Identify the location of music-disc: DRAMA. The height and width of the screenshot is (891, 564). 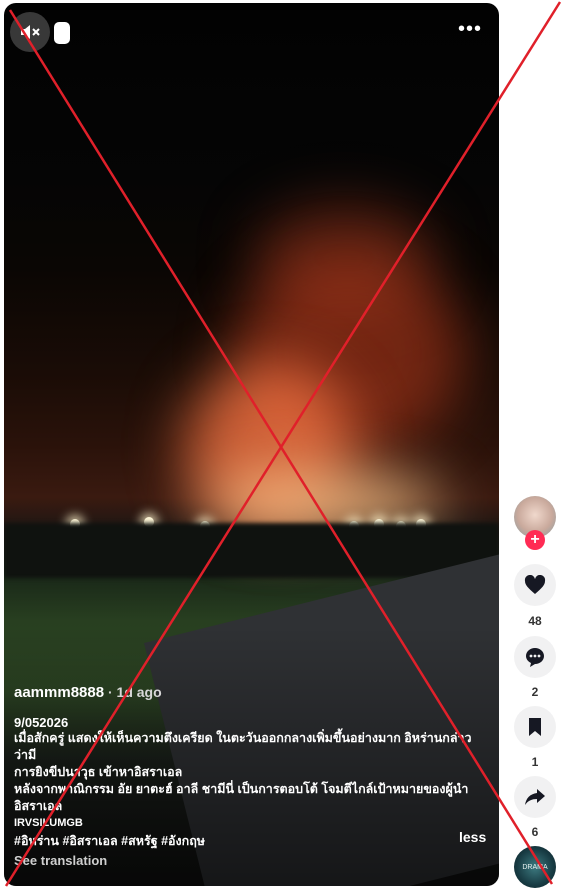
(535, 867).